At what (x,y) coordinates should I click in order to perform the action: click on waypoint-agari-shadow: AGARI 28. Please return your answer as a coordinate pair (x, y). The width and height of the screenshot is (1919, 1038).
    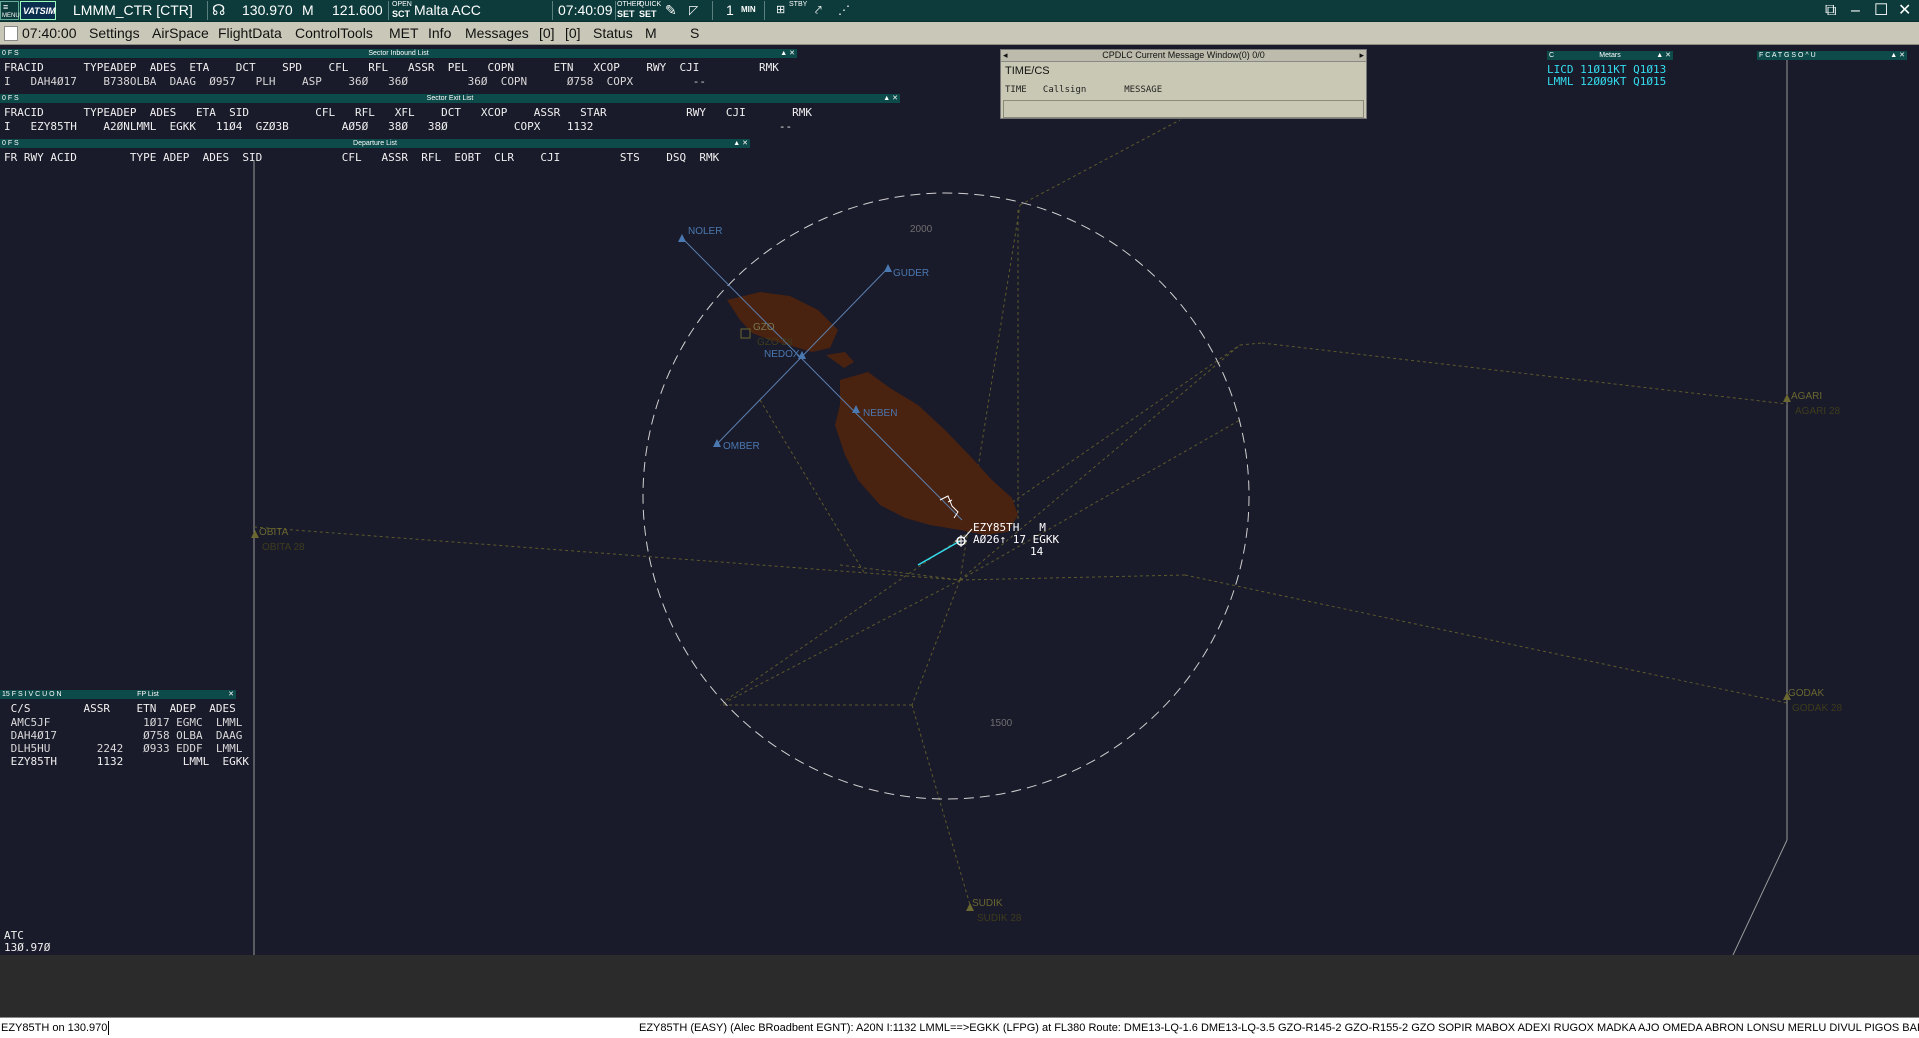
    Looking at the image, I should click on (1818, 411).